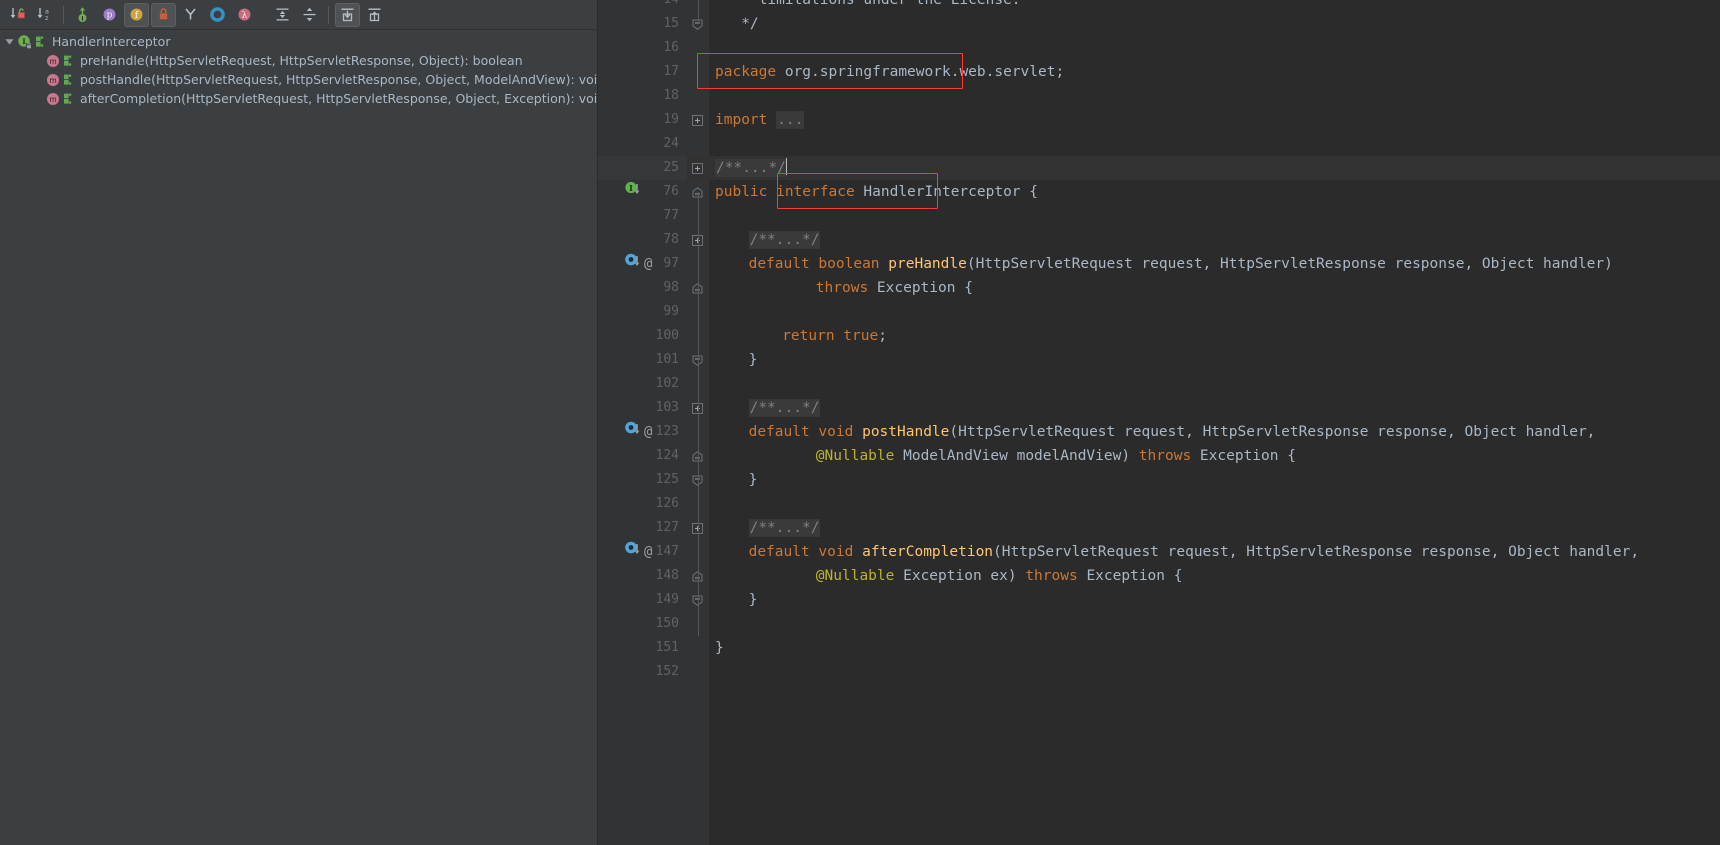  I want to click on code-line: package org.springframework.web.servlet;, so click(889, 72).